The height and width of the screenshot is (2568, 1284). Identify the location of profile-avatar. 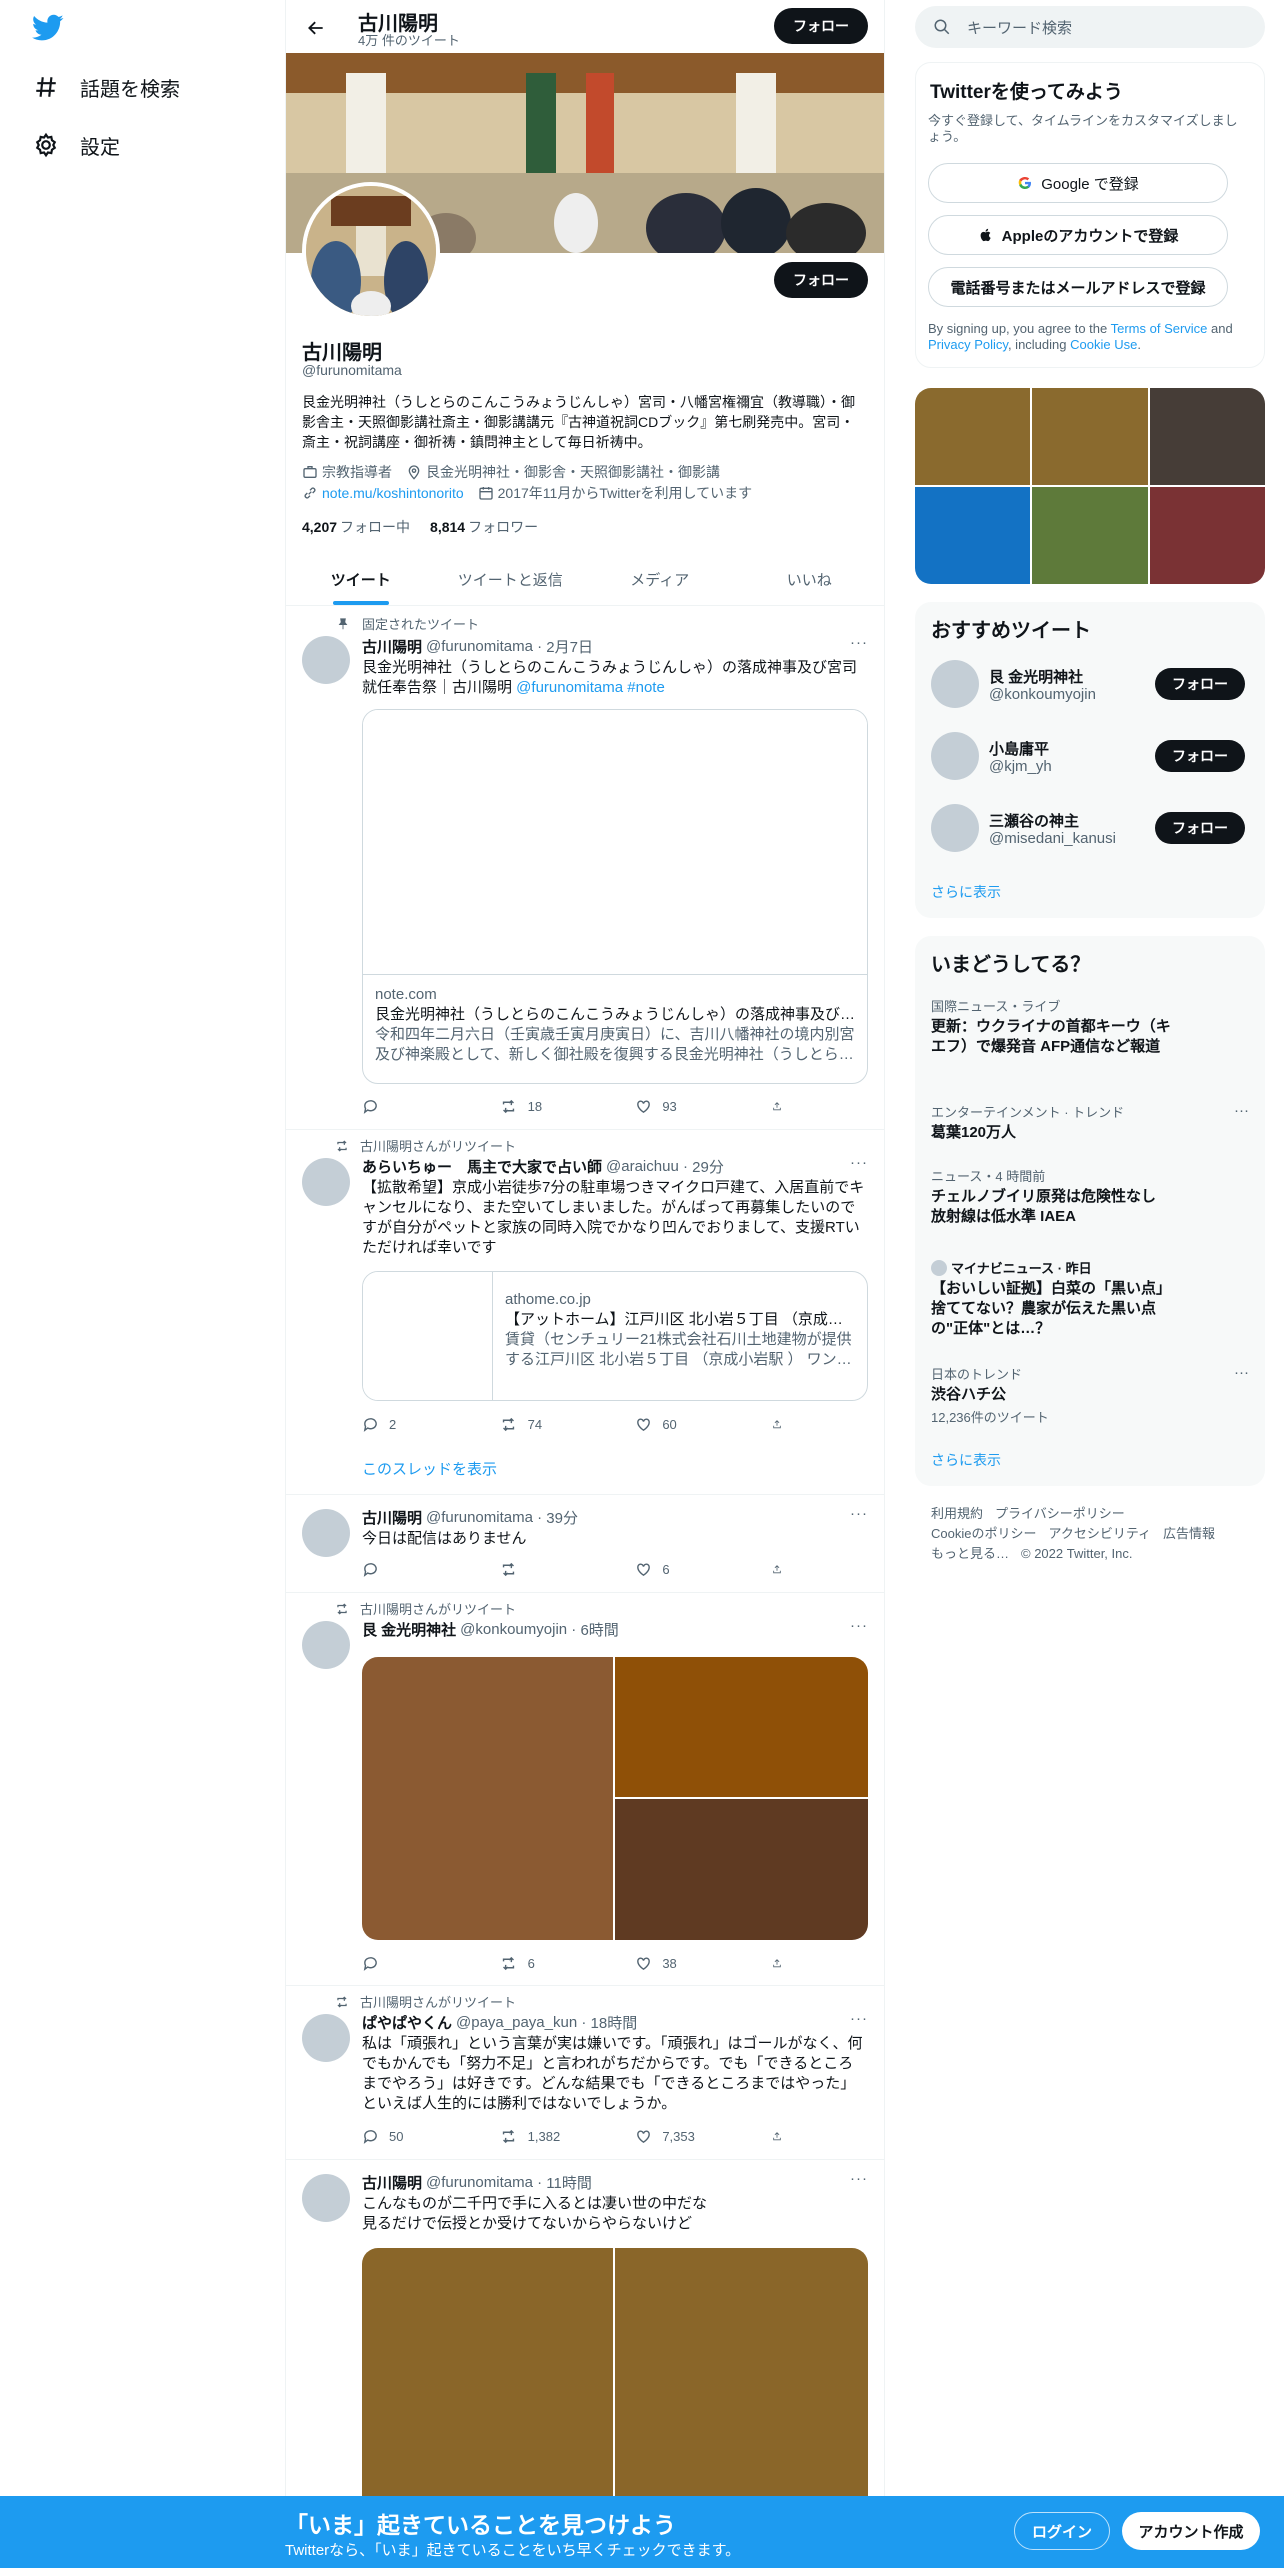
(371, 251).